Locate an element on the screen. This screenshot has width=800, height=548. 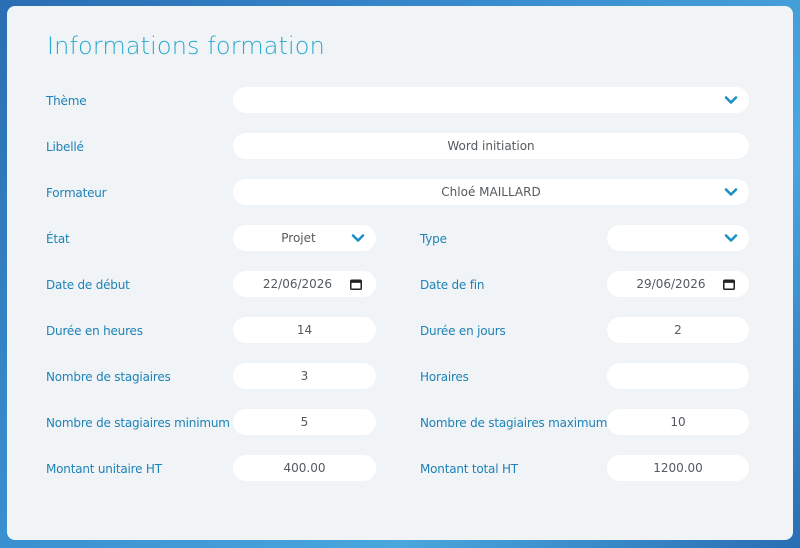
montant-unitaire-label: Montant unitaire HT is located at coordinates (104, 469).